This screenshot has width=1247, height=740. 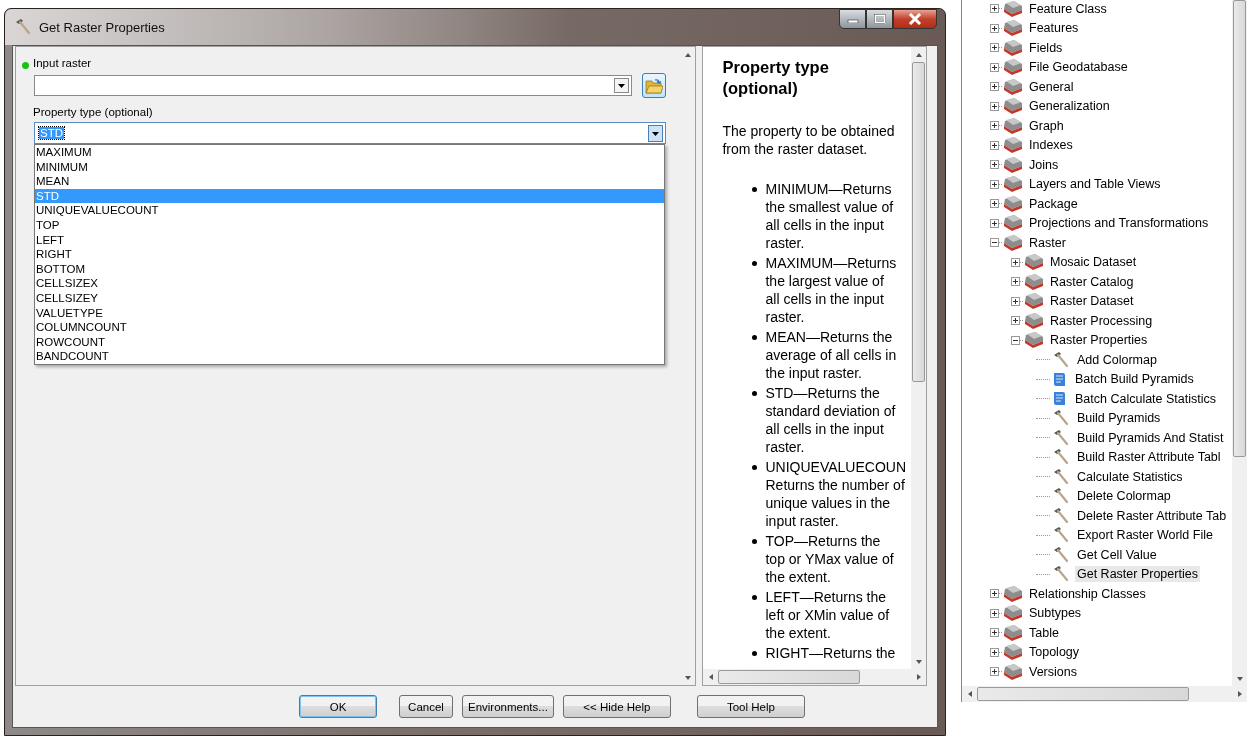 I want to click on tree-item: Delete Raster Attribute Tab, so click(x=1152, y=515).